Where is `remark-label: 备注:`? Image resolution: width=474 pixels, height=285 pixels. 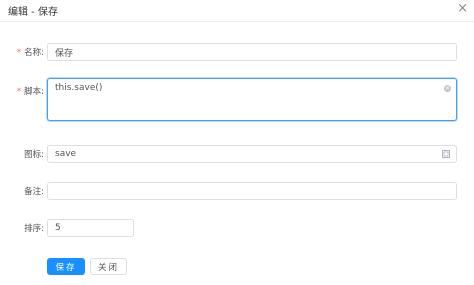 remark-label: 备注: is located at coordinates (34, 192).